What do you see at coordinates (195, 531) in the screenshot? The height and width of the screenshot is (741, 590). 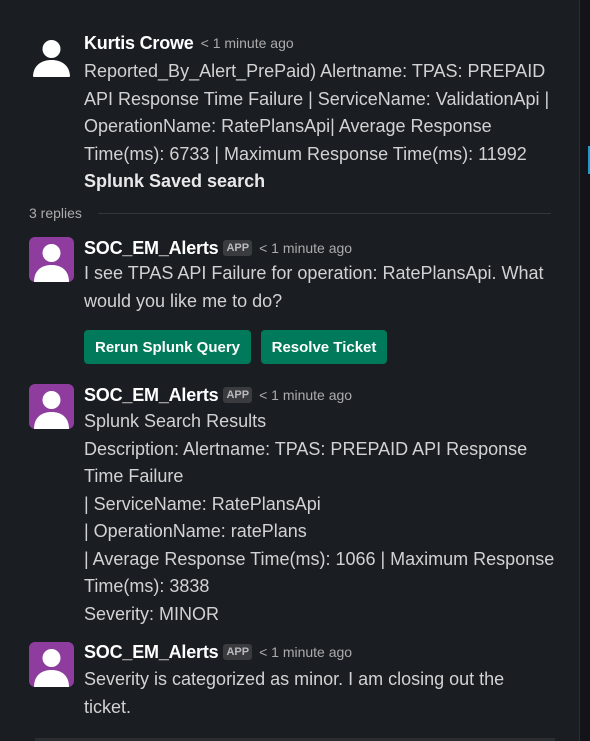 I see `message-line: | OperationName: ratePlans` at bounding box center [195, 531].